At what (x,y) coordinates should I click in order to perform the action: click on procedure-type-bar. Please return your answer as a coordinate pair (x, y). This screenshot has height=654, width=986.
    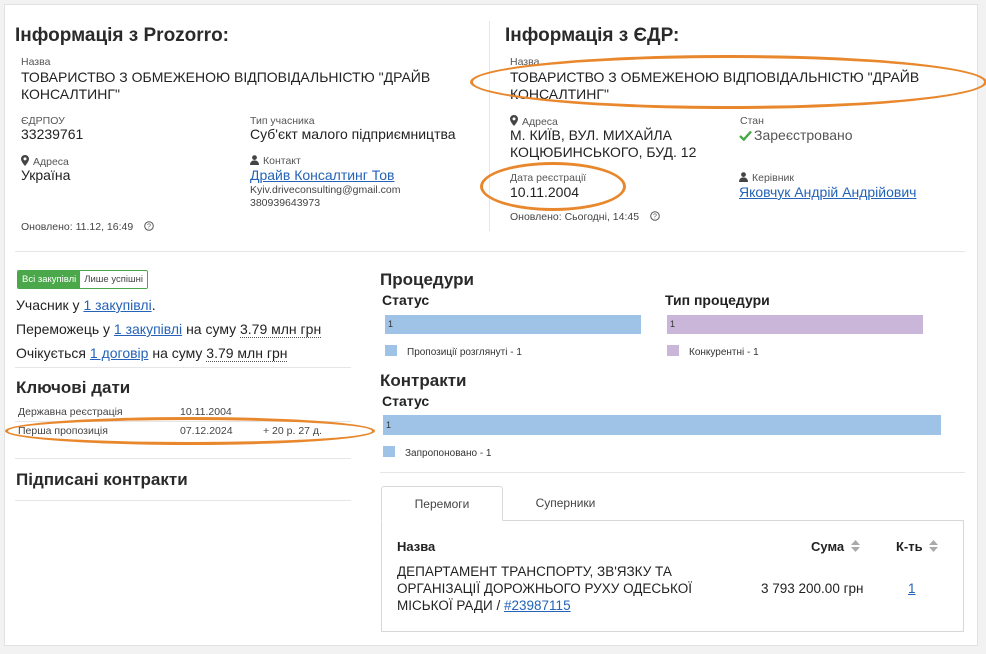
    Looking at the image, I should click on (795, 324).